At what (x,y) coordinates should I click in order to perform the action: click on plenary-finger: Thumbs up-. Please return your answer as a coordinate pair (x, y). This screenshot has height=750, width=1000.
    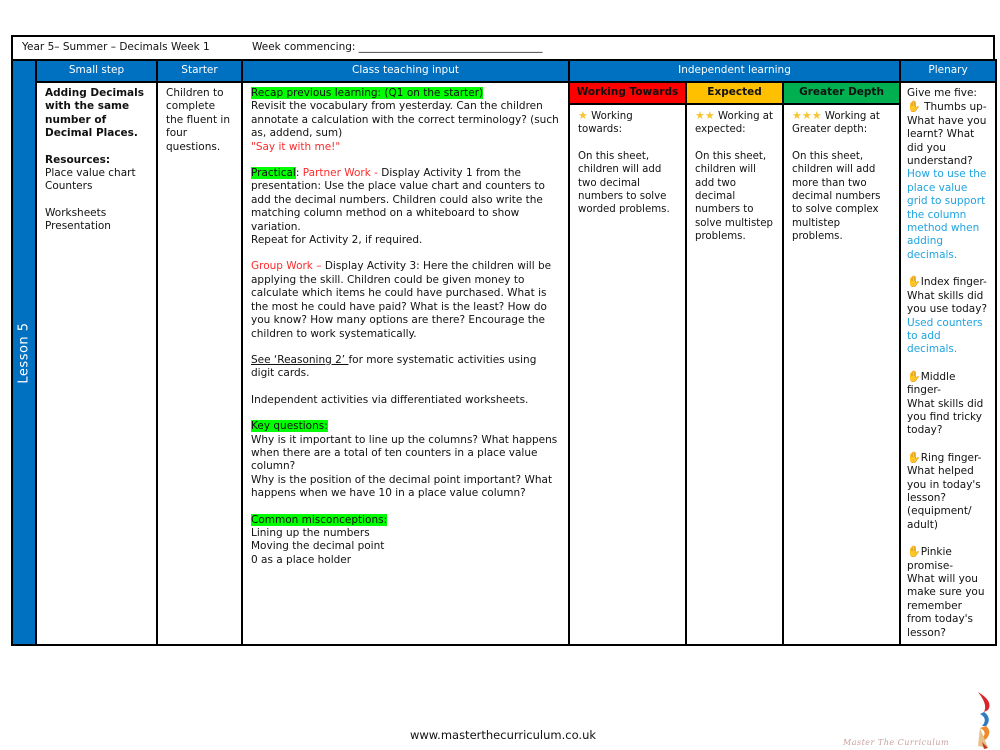
    Looking at the image, I should click on (955, 107).